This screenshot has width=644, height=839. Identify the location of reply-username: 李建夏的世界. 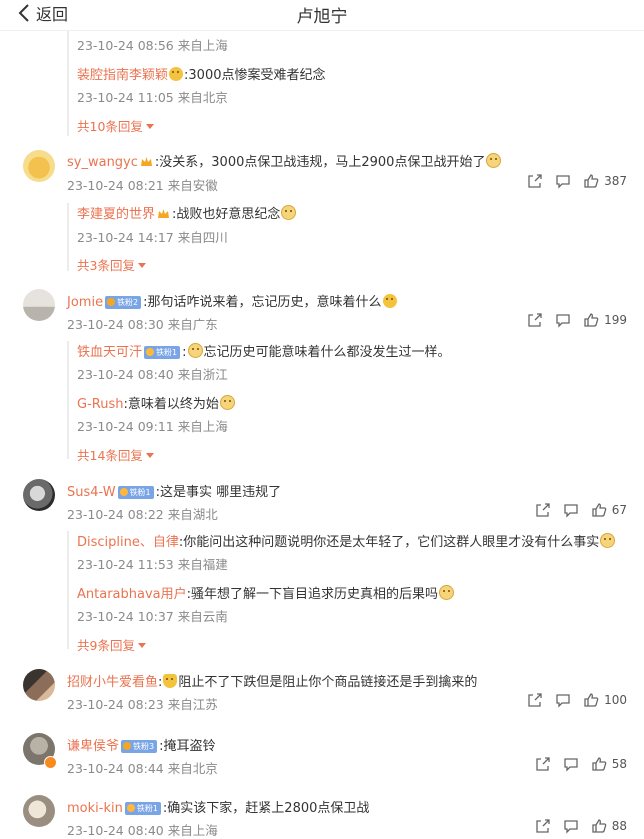
(116, 214).